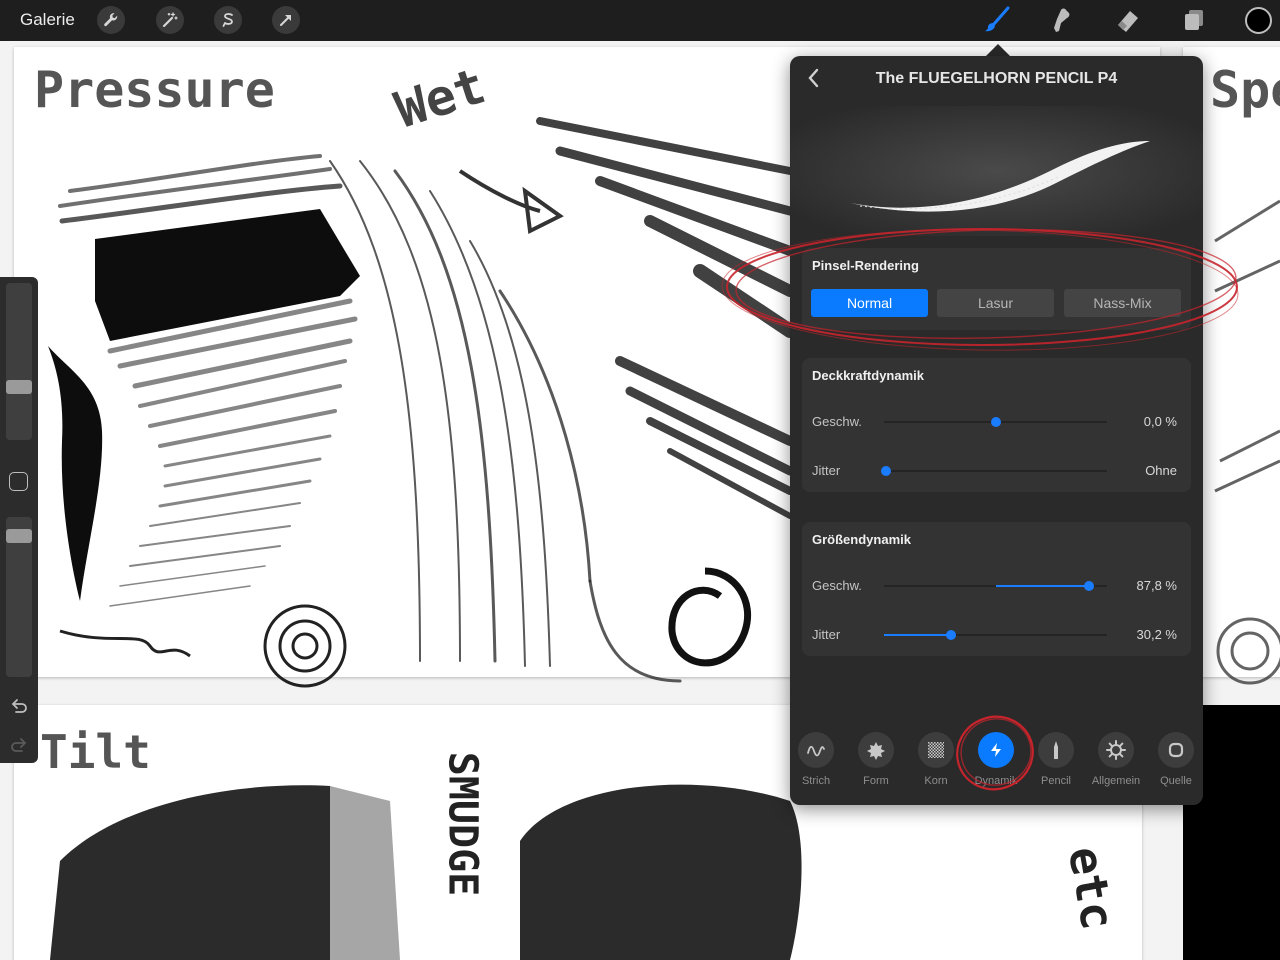 The image size is (1280, 960). Describe the element at coordinates (1062, 20) in the screenshot. I see `smudge-icon` at that location.